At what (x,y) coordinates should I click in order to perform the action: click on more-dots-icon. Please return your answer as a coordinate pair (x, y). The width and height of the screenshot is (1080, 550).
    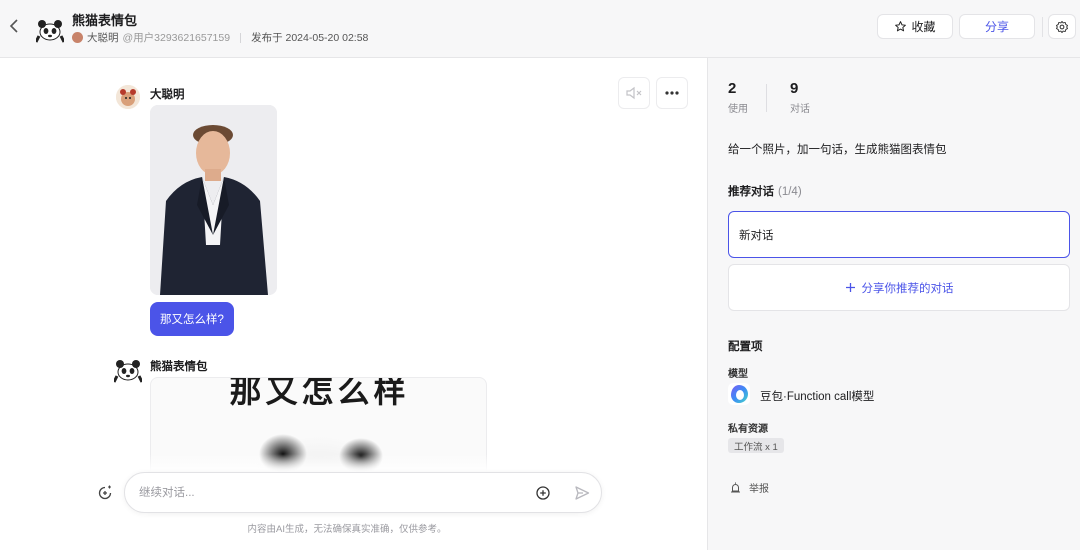
    Looking at the image, I should click on (672, 93).